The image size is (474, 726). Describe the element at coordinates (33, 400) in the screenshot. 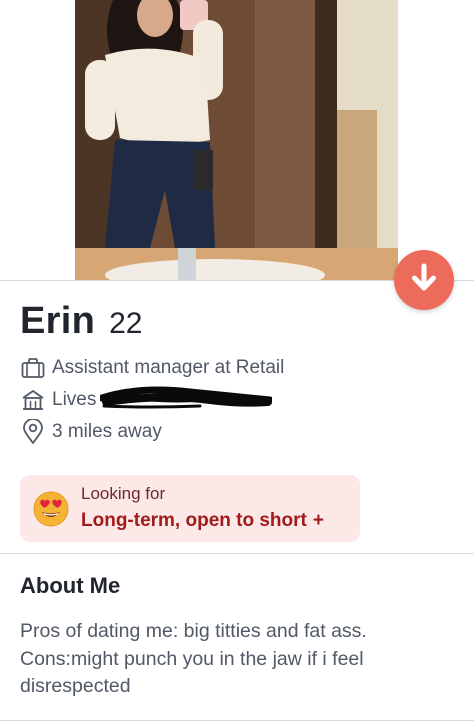

I see `house-icon` at that location.